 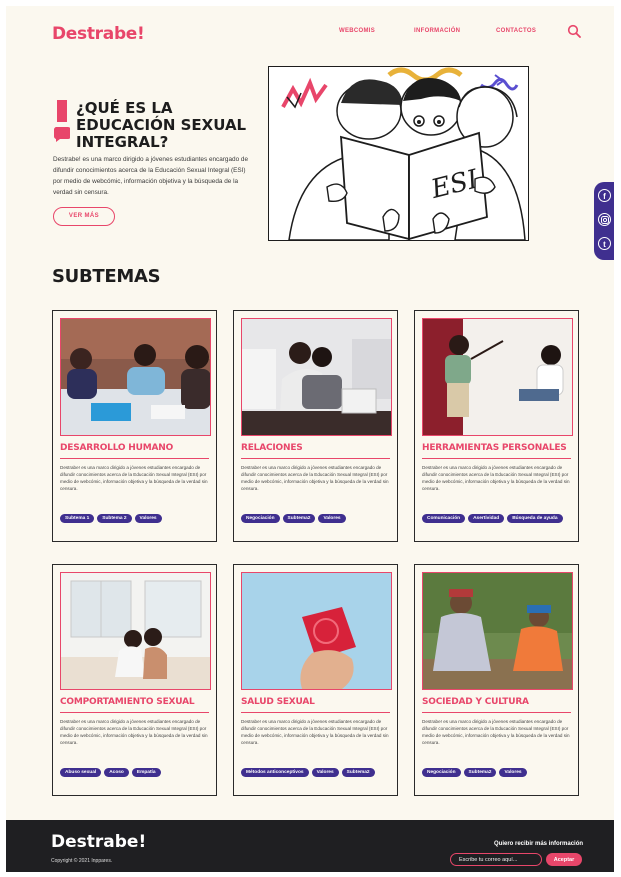 What do you see at coordinates (437, 31) in the screenshot?
I see `nav-informacion: INFORMACIÓN` at bounding box center [437, 31].